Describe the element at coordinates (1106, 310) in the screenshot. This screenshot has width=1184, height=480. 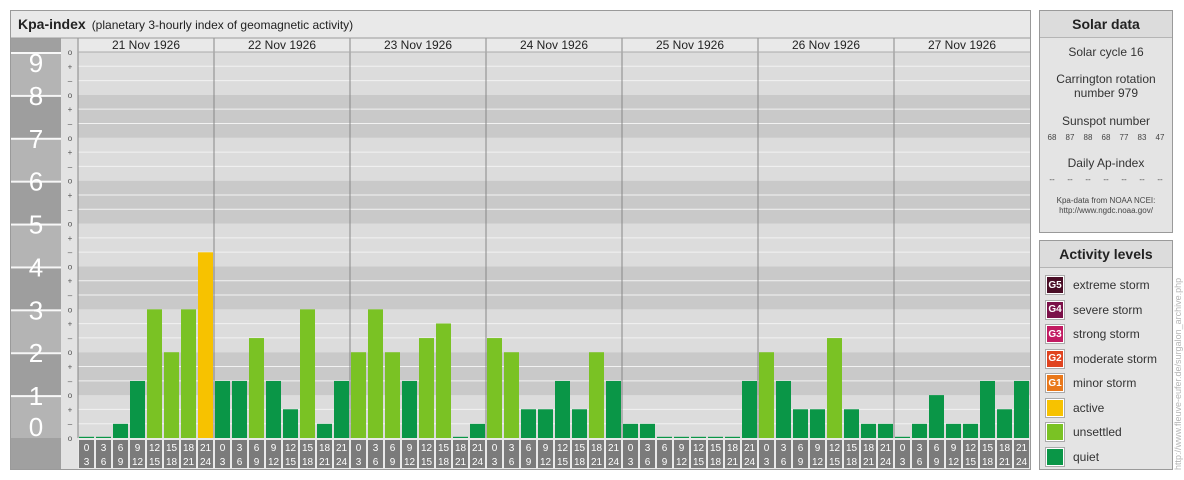
I see `activity-level-severe-storm: G4 severe storm` at that location.